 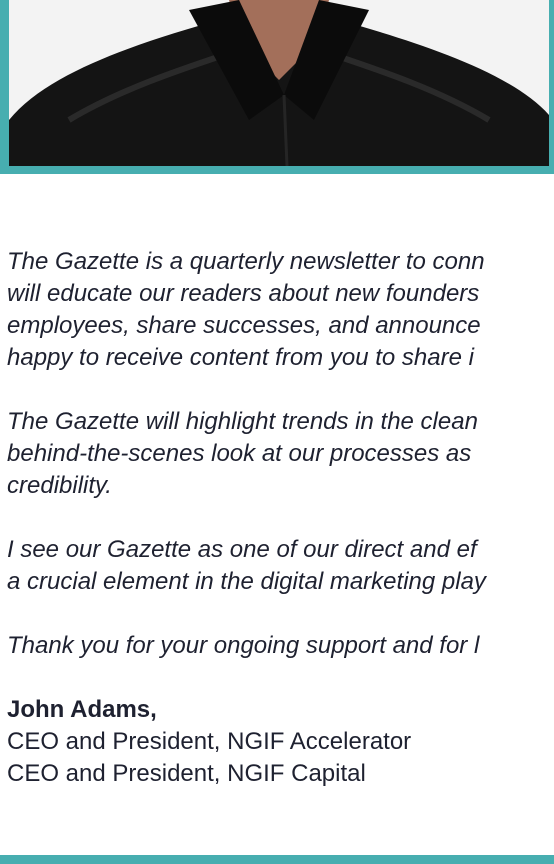 I want to click on paragraph-line: credibility., so click(x=59, y=485).